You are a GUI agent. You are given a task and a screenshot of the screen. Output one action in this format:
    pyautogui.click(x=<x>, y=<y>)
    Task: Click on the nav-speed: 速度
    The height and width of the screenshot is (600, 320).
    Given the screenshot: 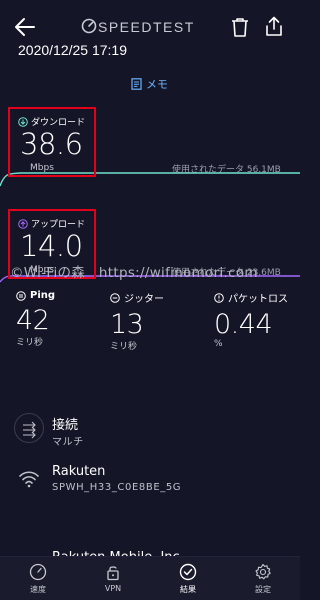 What is the action you would take?
    pyautogui.click(x=38, y=579)
    